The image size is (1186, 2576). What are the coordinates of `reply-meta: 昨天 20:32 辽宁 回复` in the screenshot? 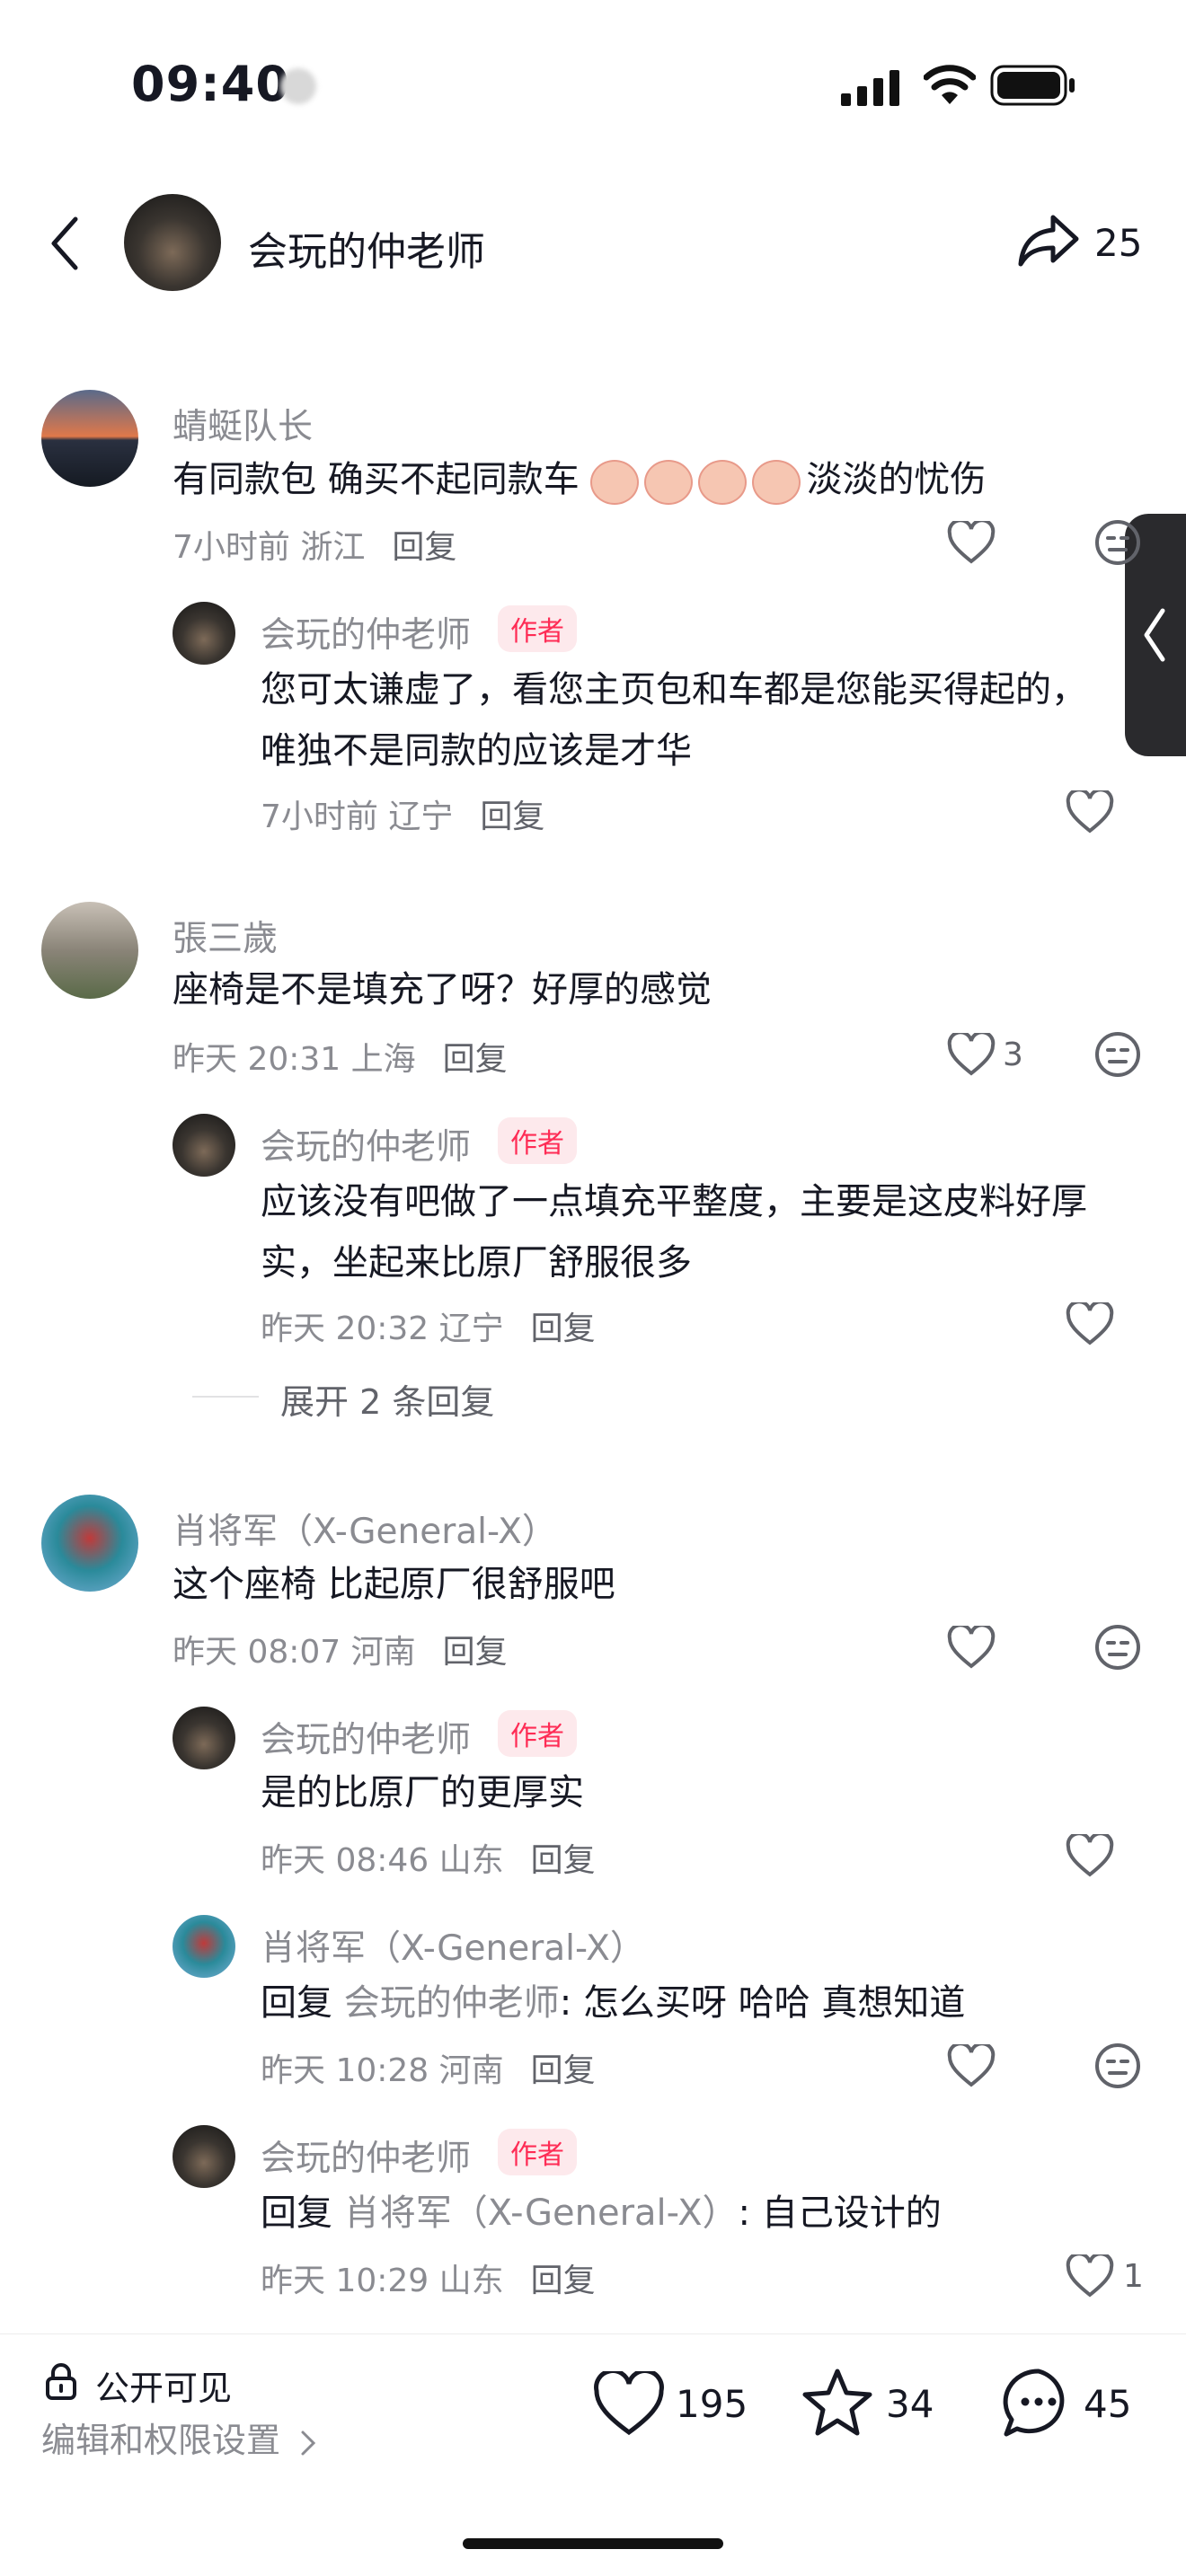 It's located at (428, 1325).